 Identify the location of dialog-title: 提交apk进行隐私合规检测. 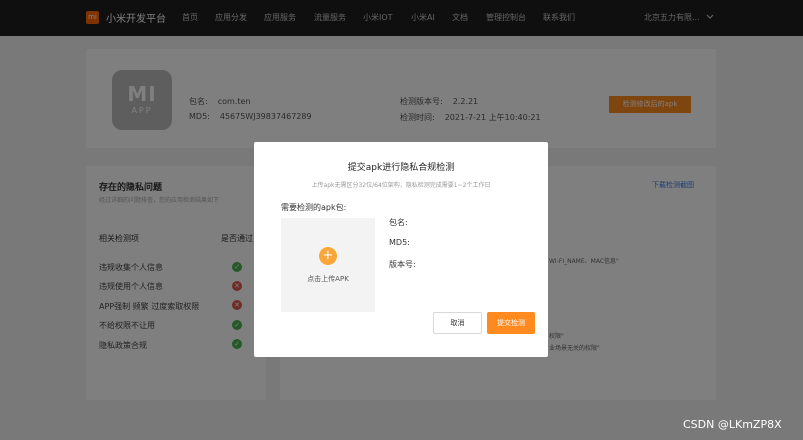
(401, 168).